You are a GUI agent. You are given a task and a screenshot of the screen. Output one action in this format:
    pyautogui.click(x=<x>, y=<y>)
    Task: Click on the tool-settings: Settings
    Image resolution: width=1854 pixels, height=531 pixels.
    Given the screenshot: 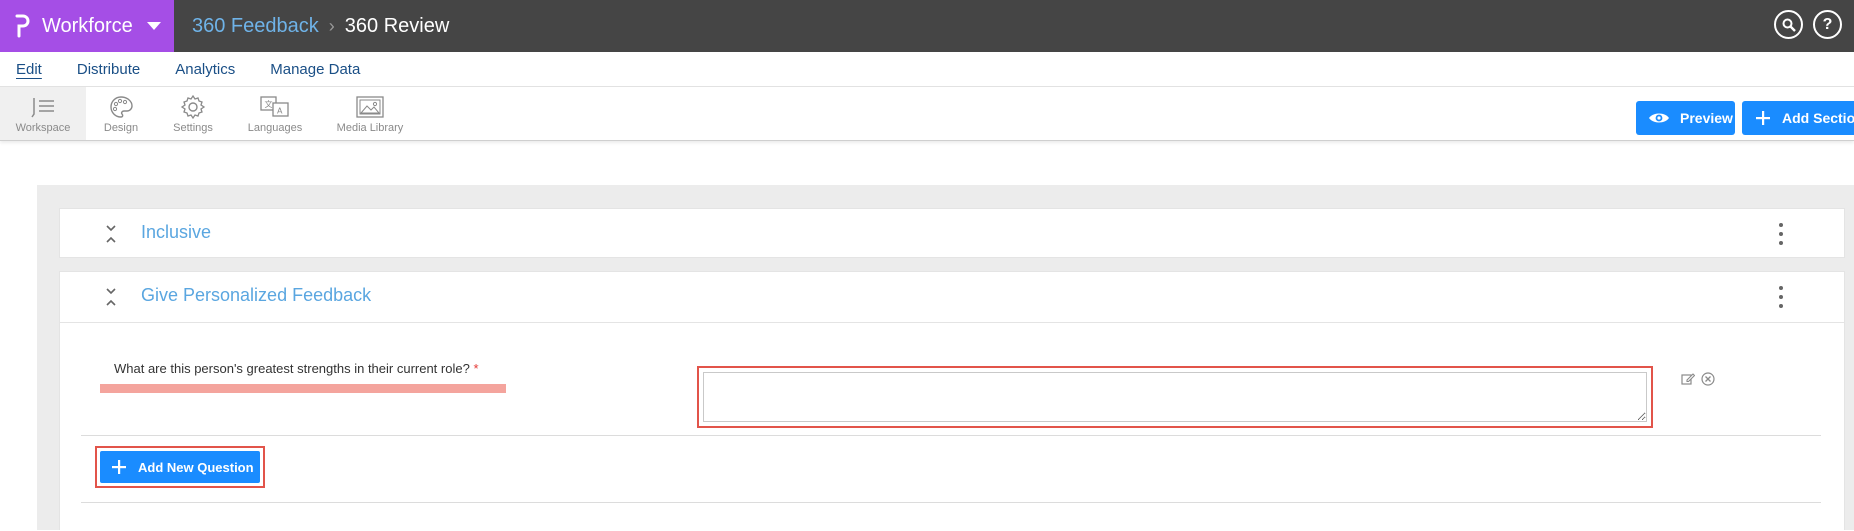 What is the action you would take?
    pyautogui.click(x=193, y=113)
    